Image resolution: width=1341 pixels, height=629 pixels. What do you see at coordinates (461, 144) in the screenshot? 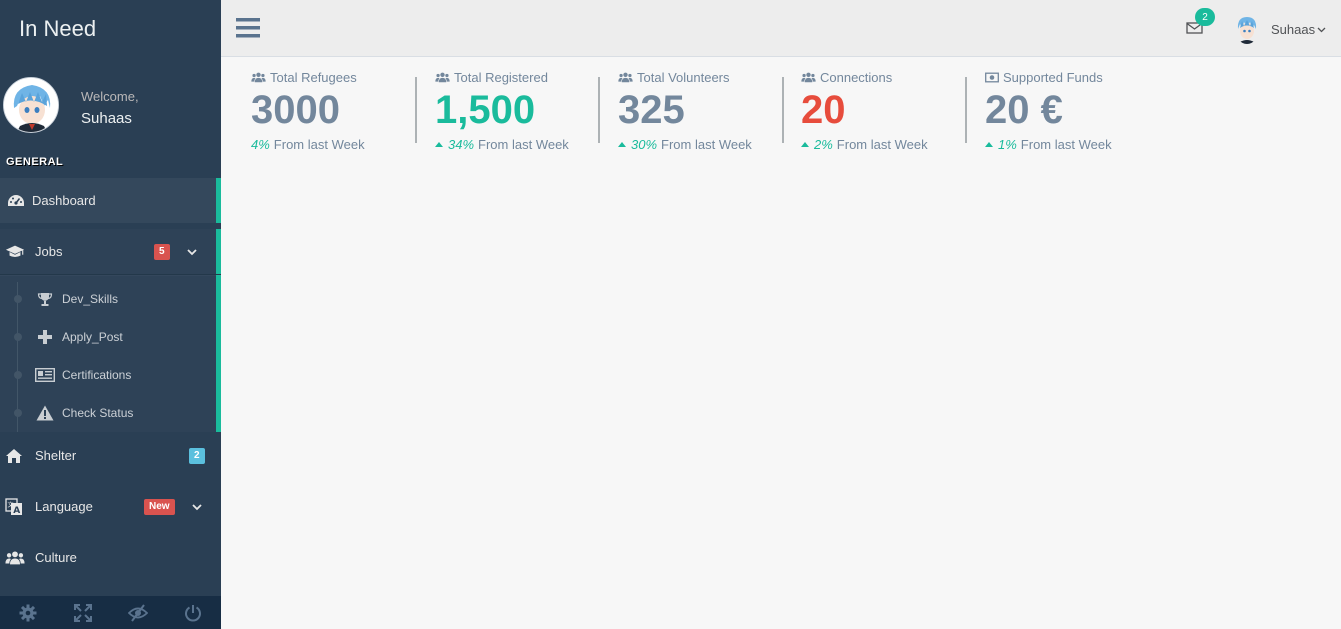
I see `stat-change-pct: 34%` at bounding box center [461, 144].